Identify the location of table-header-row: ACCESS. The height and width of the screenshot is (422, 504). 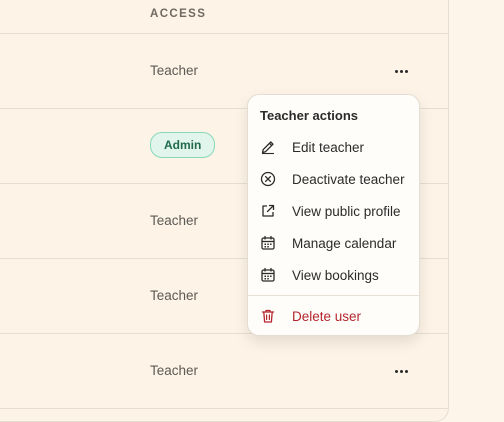
(224, 17).